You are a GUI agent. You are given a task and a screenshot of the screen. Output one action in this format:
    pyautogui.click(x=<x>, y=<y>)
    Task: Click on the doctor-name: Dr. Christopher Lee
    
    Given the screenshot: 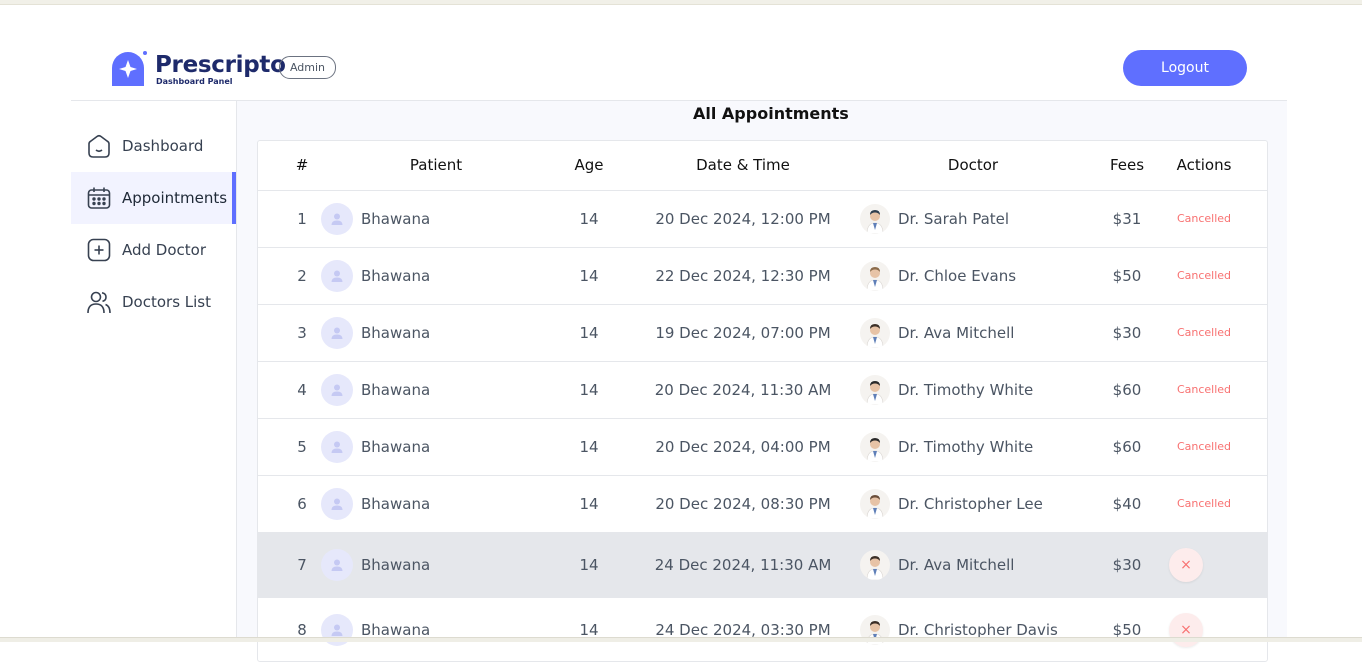 What is the action you would take?
    pyautogui.click(x=970, y=503)
    